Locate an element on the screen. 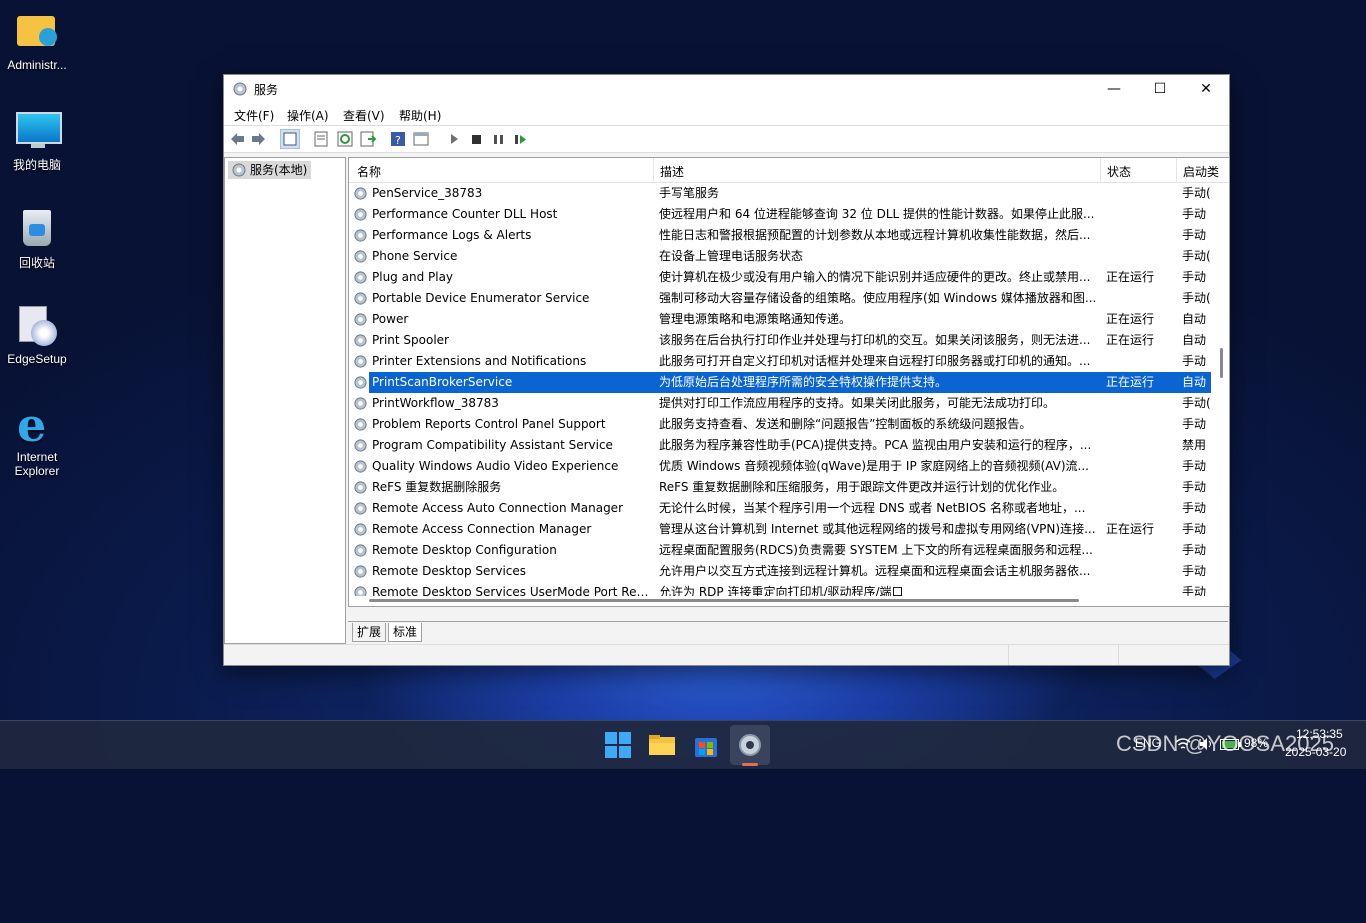 The width and height of the screenshot is (1366, 923). maximize-button: ☐ is located at coordinates (1160, 89).